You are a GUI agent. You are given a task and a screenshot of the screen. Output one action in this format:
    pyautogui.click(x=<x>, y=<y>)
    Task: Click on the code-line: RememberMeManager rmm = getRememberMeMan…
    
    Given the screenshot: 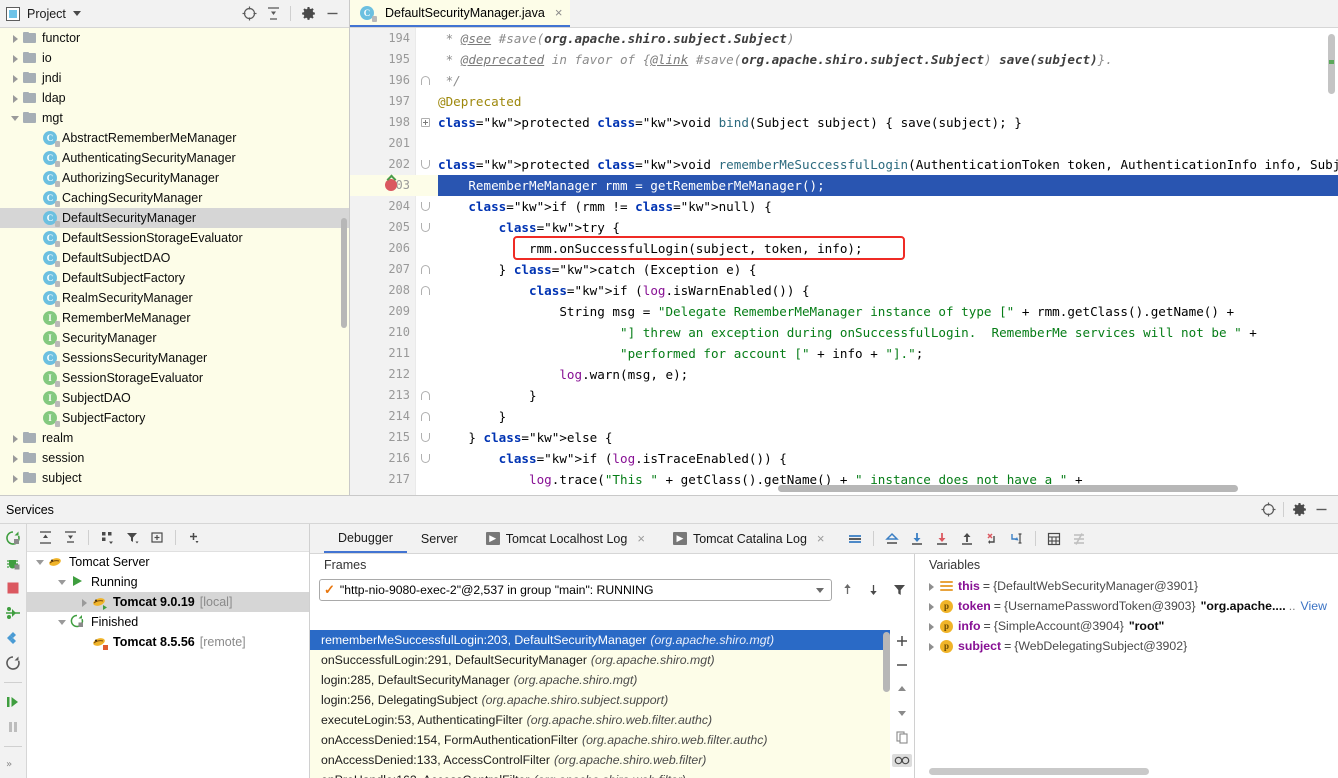 What is the action you would take?
    pyautogui.click(x=888, y=185)
    